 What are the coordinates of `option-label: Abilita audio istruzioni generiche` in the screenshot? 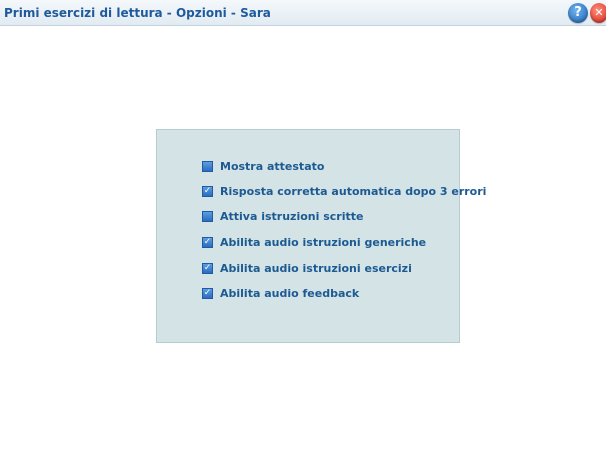 It's located at (323, 242).